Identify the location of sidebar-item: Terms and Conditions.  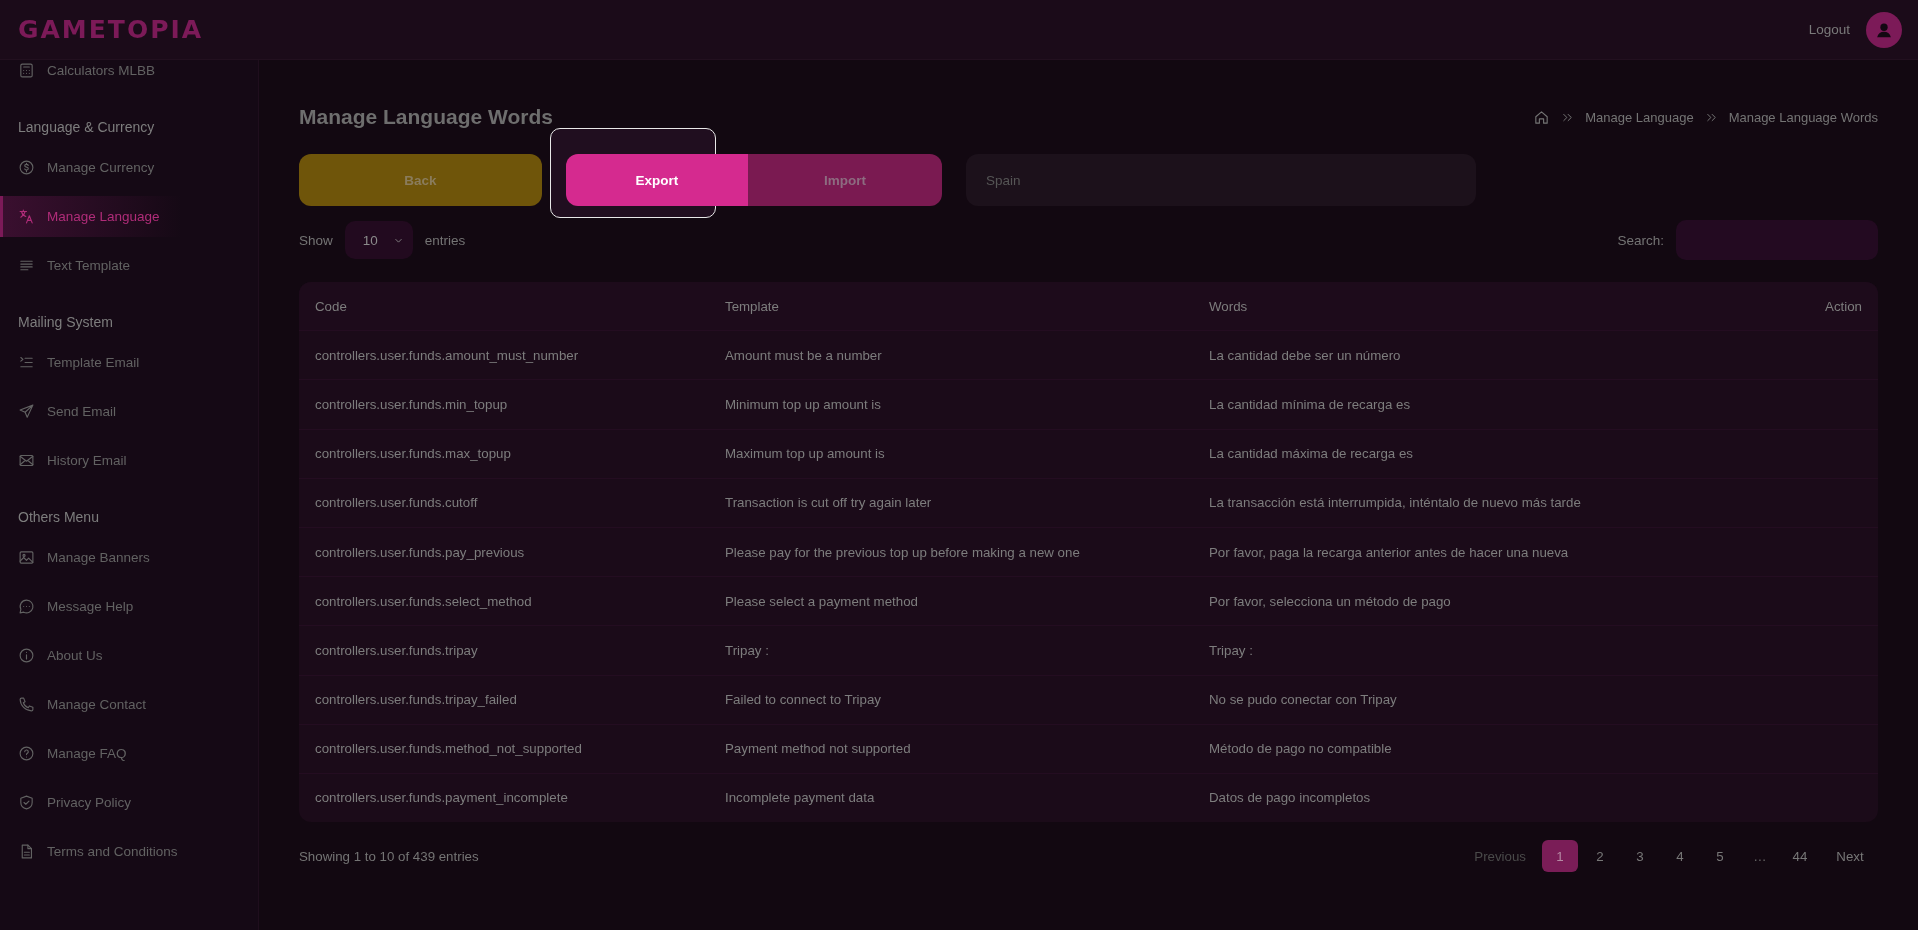
(129, 851).